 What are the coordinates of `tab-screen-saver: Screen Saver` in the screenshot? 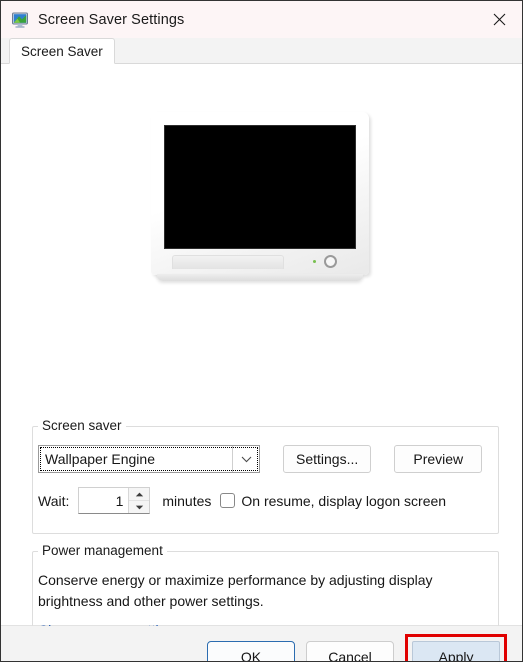 It's located at (62, 51).